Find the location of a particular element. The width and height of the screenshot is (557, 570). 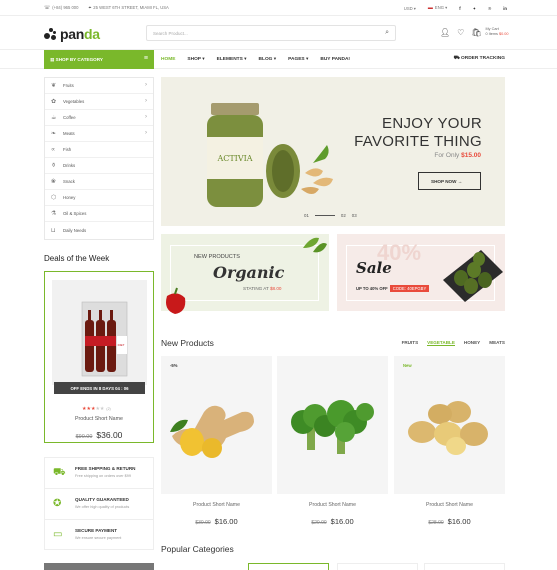

nav-pages: PAGES ▾ is located at coordinates (298, 59).